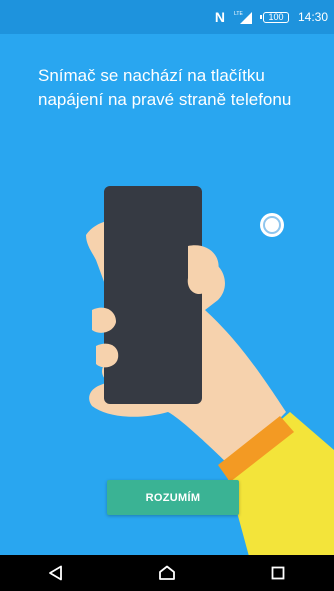 The height and width of the screenshot is (591, 334). What do you see at coordinates (312, 17) in the screenshot?
I see `status-time: 14:30` at bounding box center [312, 17].